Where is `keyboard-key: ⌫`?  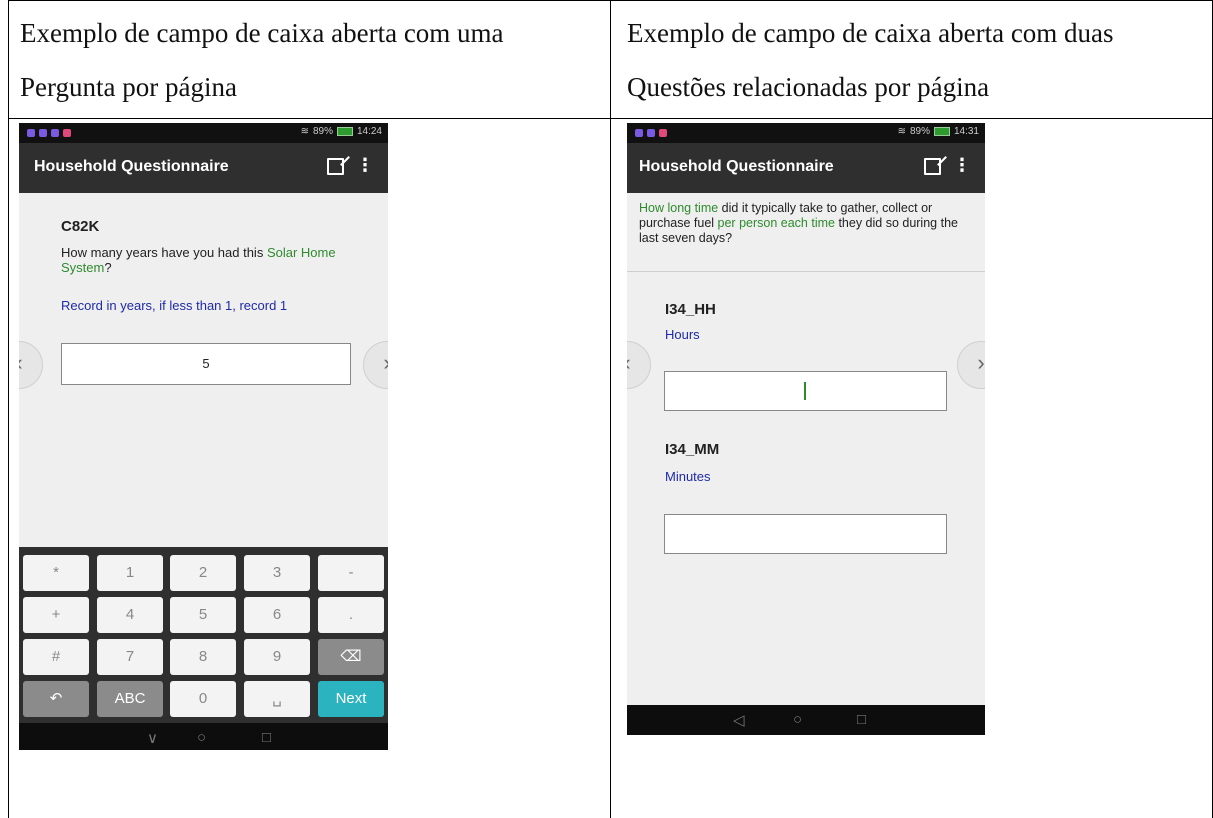 keyboard-key: ⌫ is located at coordinates (351, 657).